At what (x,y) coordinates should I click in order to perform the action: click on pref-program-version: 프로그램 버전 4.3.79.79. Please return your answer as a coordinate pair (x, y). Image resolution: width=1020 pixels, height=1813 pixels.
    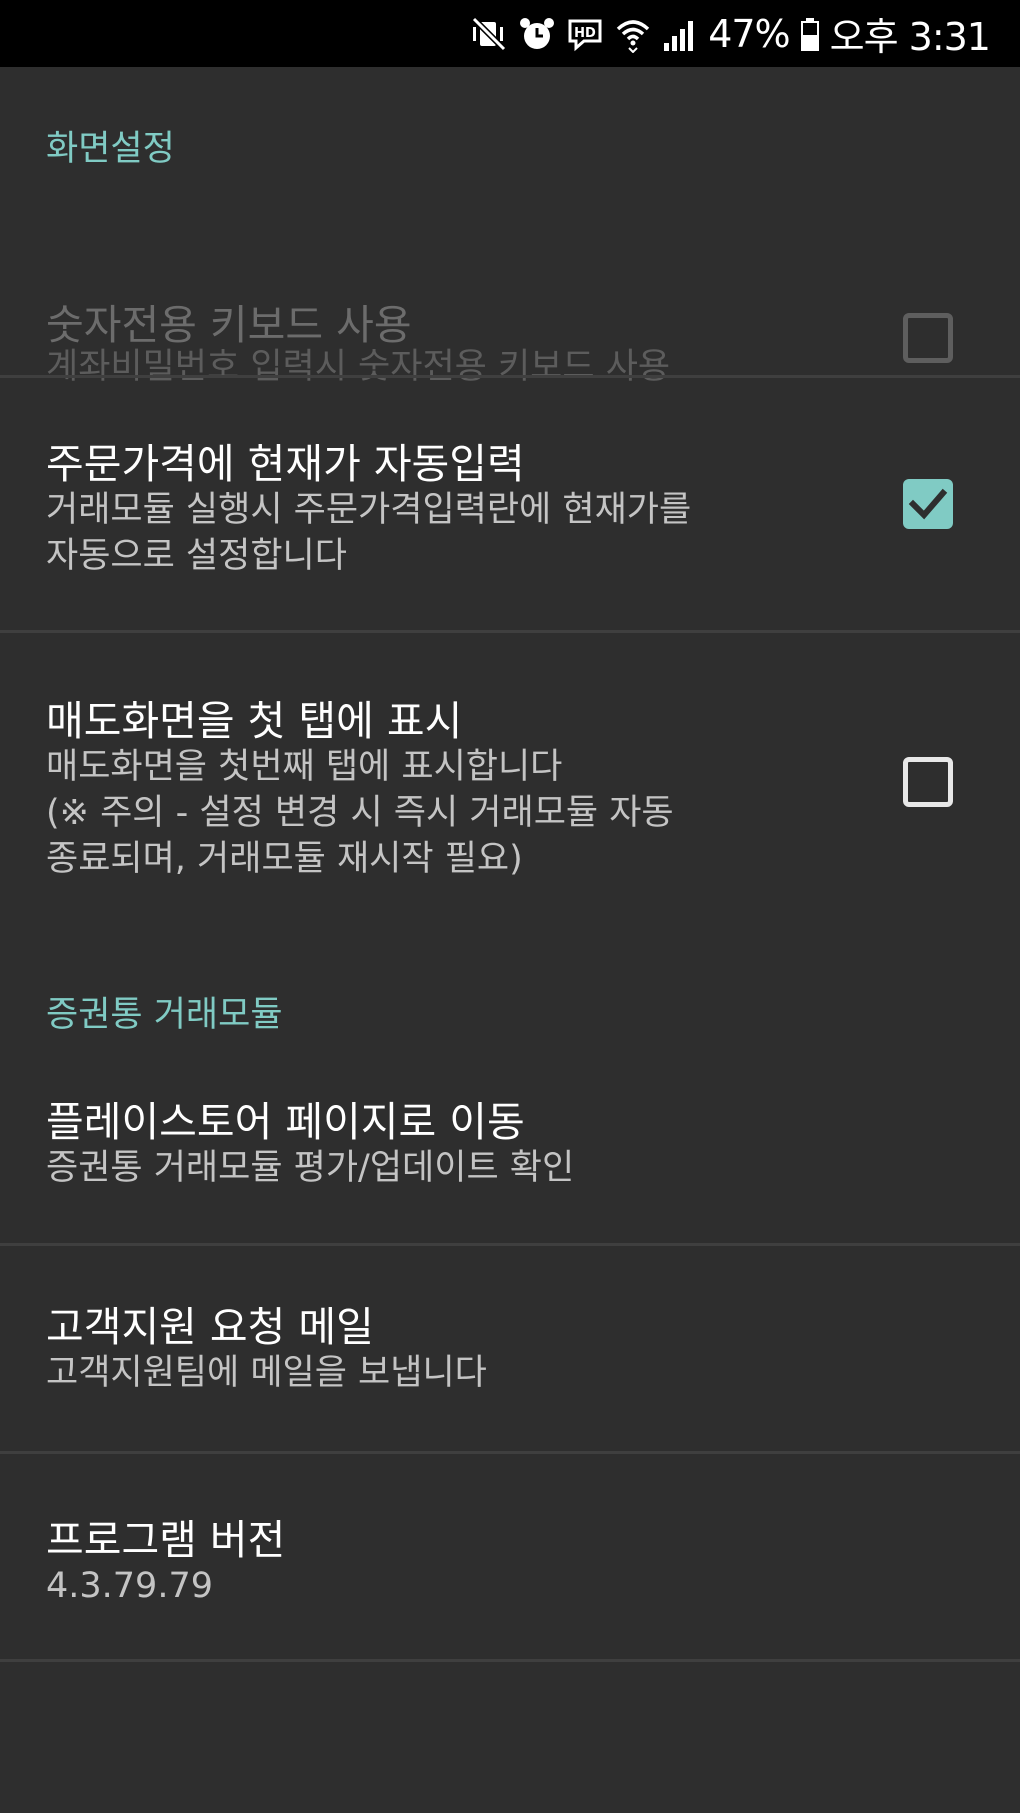
    Looking at the image, I should click on (510, 1556).